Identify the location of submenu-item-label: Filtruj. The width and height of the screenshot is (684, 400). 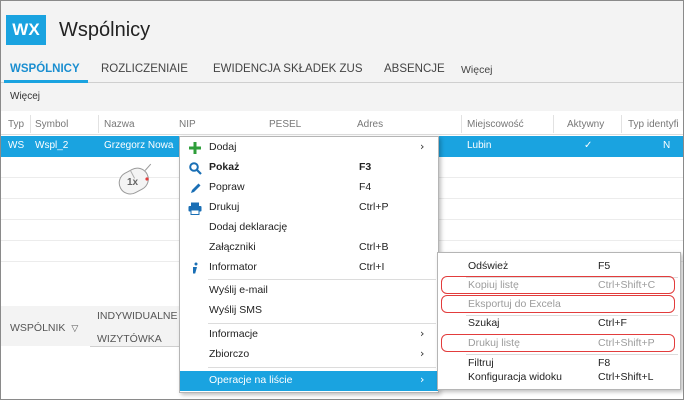
(481, 363).